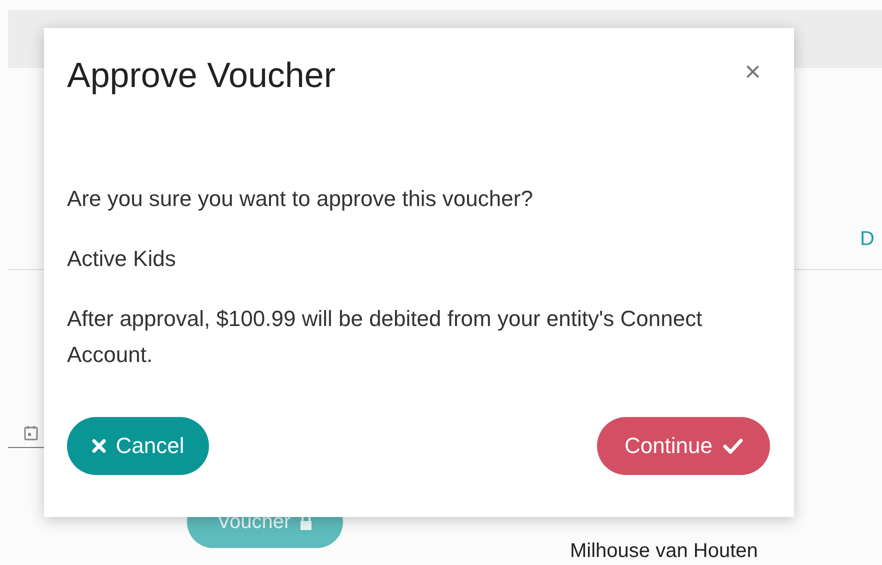 The width and height of the screenshot is (882, 565). Describe the element at coordinates (385, 337) in the screenshot. I see `debit-note: After approval, $100.99 will be debited from your entity's Connect Account.` at that location.